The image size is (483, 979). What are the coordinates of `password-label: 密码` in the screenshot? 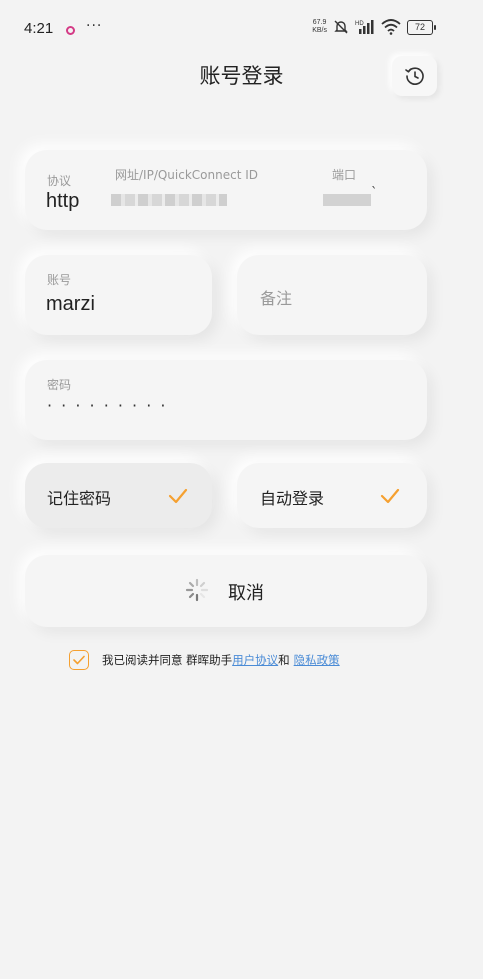 It's located at (59, 385).